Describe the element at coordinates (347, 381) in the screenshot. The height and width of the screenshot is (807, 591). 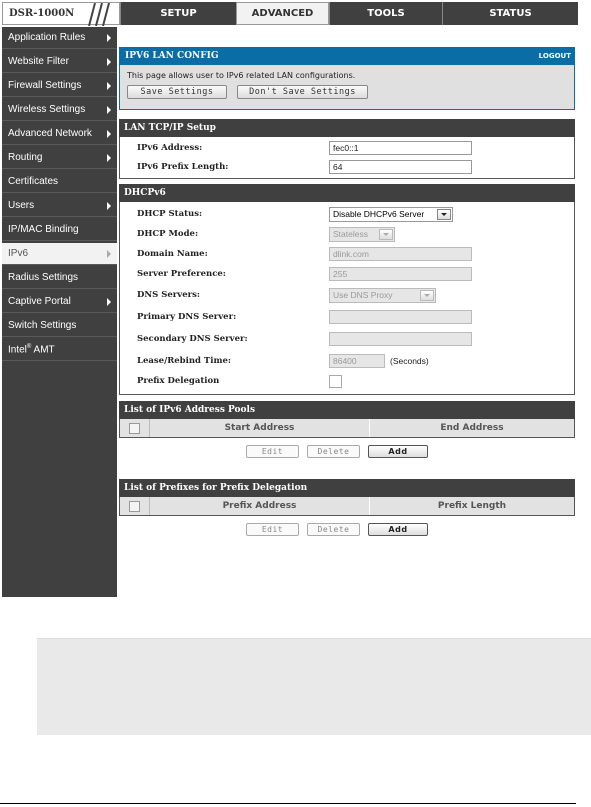
I see `prefix-delegation-row: Prefix Delegation` at that location.